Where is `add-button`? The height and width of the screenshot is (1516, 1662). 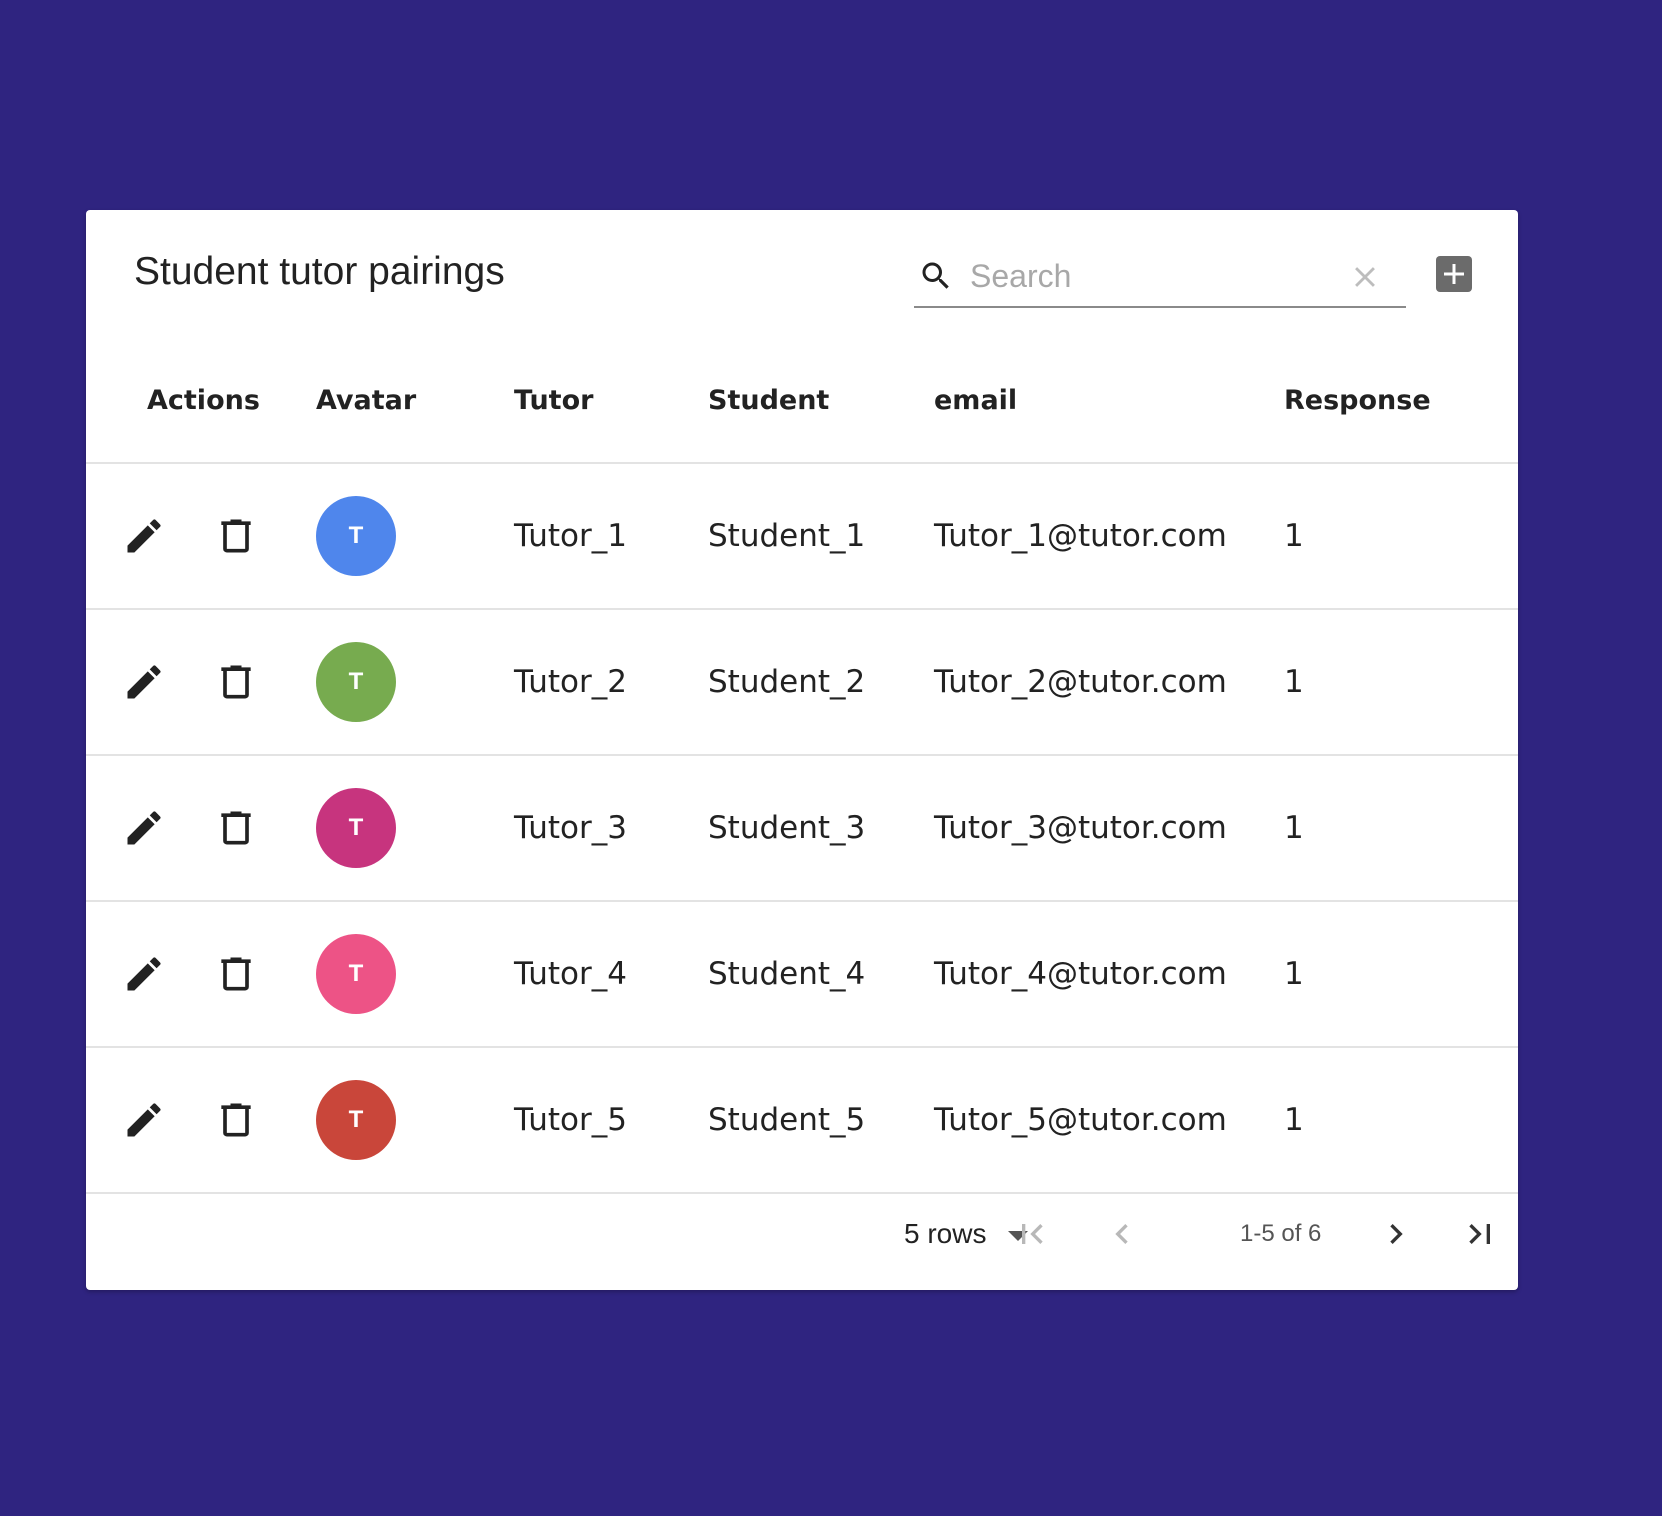 add-button is located at coordinates (1454, 274).